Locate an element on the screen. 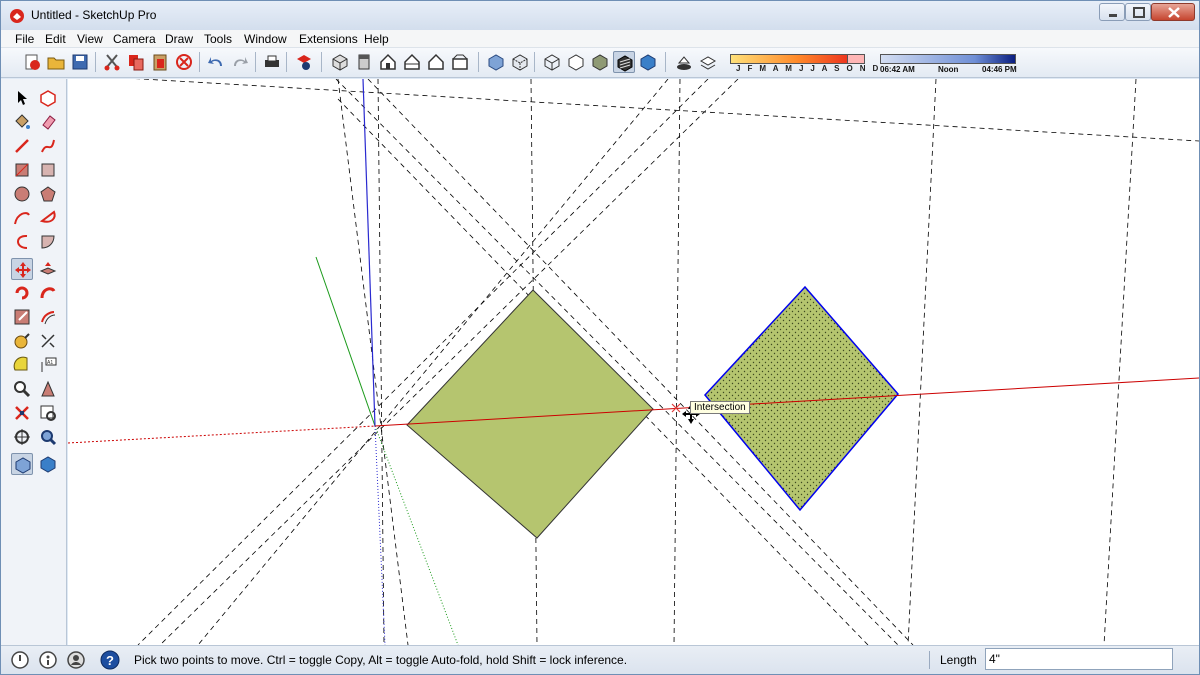 This screenshot has height=675, width=1200. zoom-tool is located at coordinates (22, 437).